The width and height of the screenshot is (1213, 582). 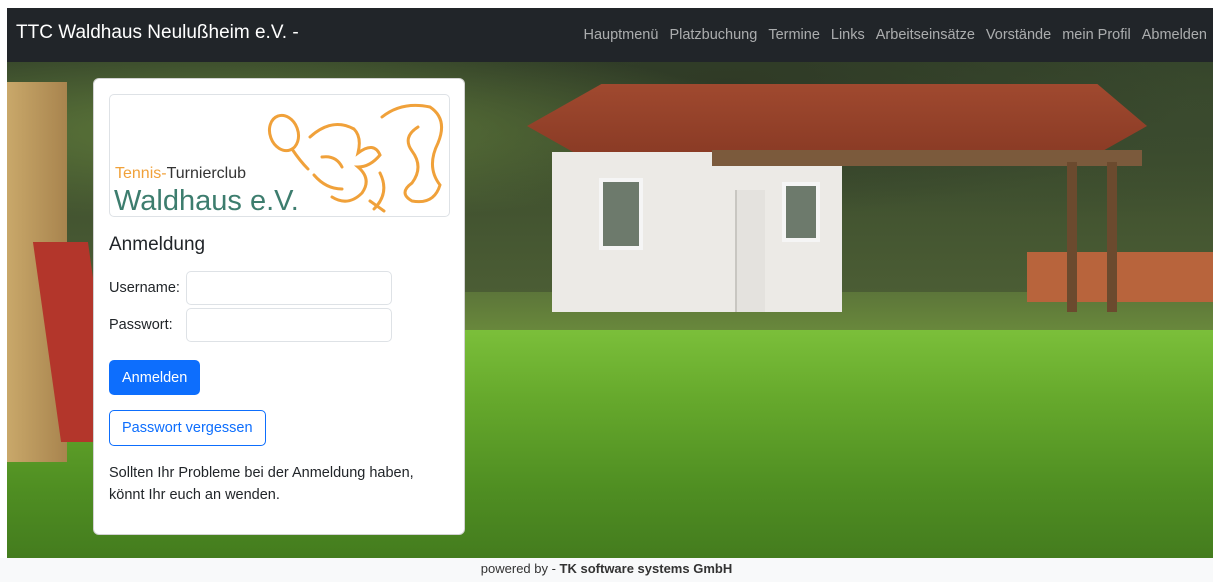 I want to click on club-logo: Tennis-Turnierclub Waldhaus e.V., so click(x=279, y=155).